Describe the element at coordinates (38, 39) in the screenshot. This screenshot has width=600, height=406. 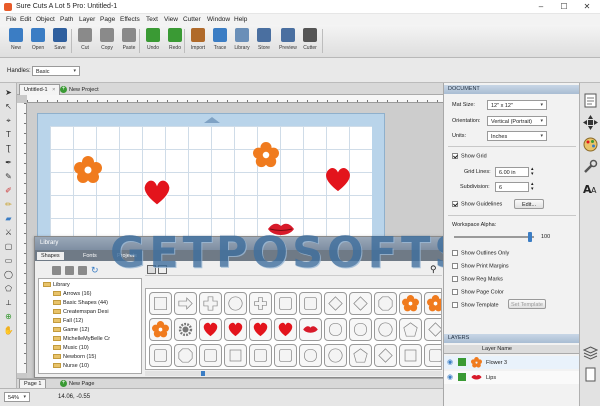
I see `open-button: Open` at that location.